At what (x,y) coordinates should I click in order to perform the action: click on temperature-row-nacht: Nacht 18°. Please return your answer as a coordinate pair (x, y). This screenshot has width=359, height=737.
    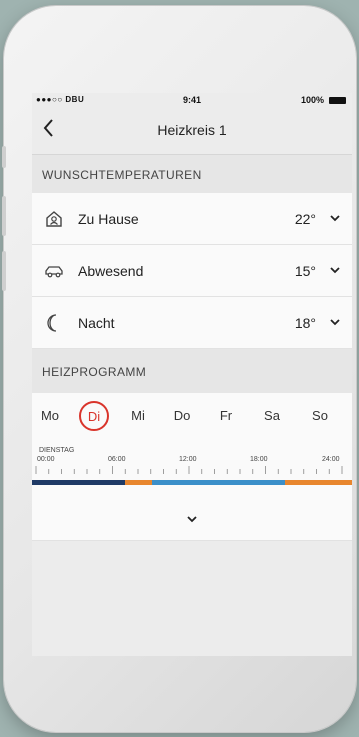
    Looking at the image, I should click on (192, 323).